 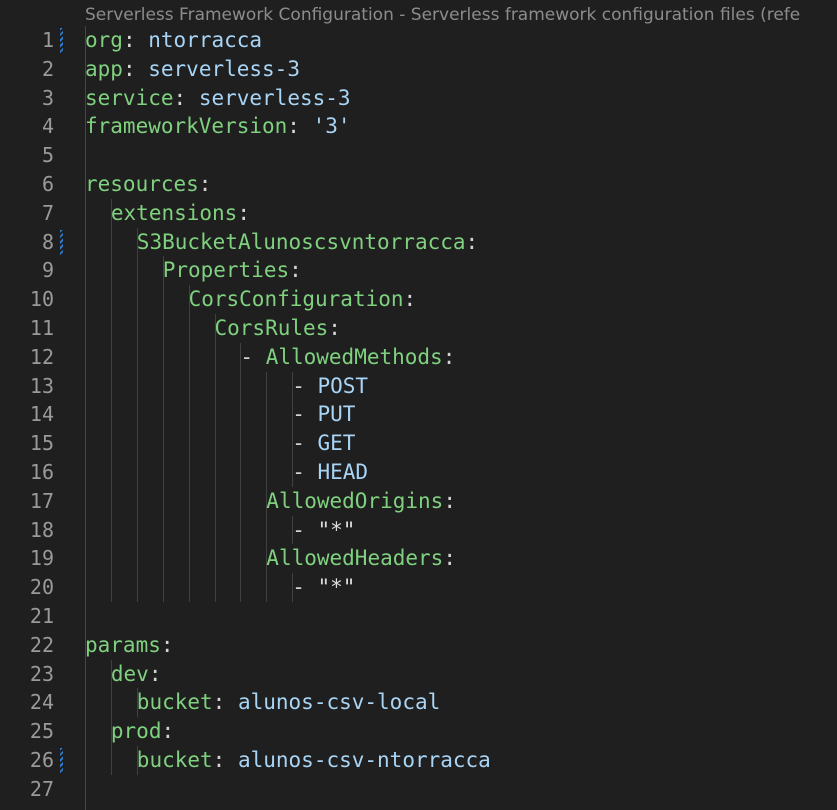 I want to click on code-line: 12 - AllowedMethods:, so click(x=418, y=357).